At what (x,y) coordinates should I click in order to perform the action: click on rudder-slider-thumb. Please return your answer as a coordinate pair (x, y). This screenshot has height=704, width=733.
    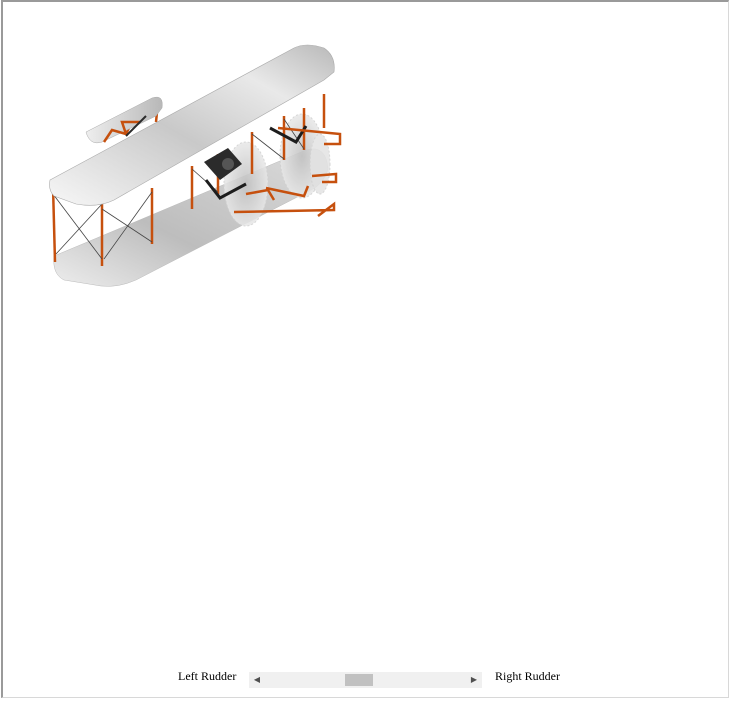
    Looking at the image, I should click on (358, 680).